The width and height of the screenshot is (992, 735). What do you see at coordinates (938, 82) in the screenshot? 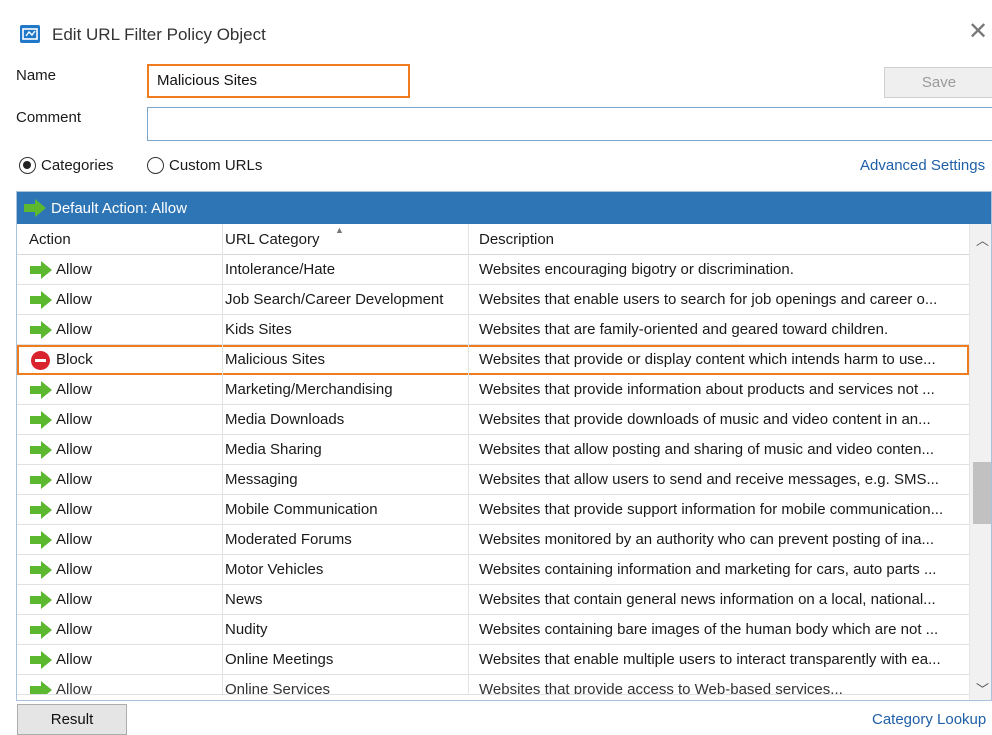
I see `save-button: Save` at bounding box center [938, 82].